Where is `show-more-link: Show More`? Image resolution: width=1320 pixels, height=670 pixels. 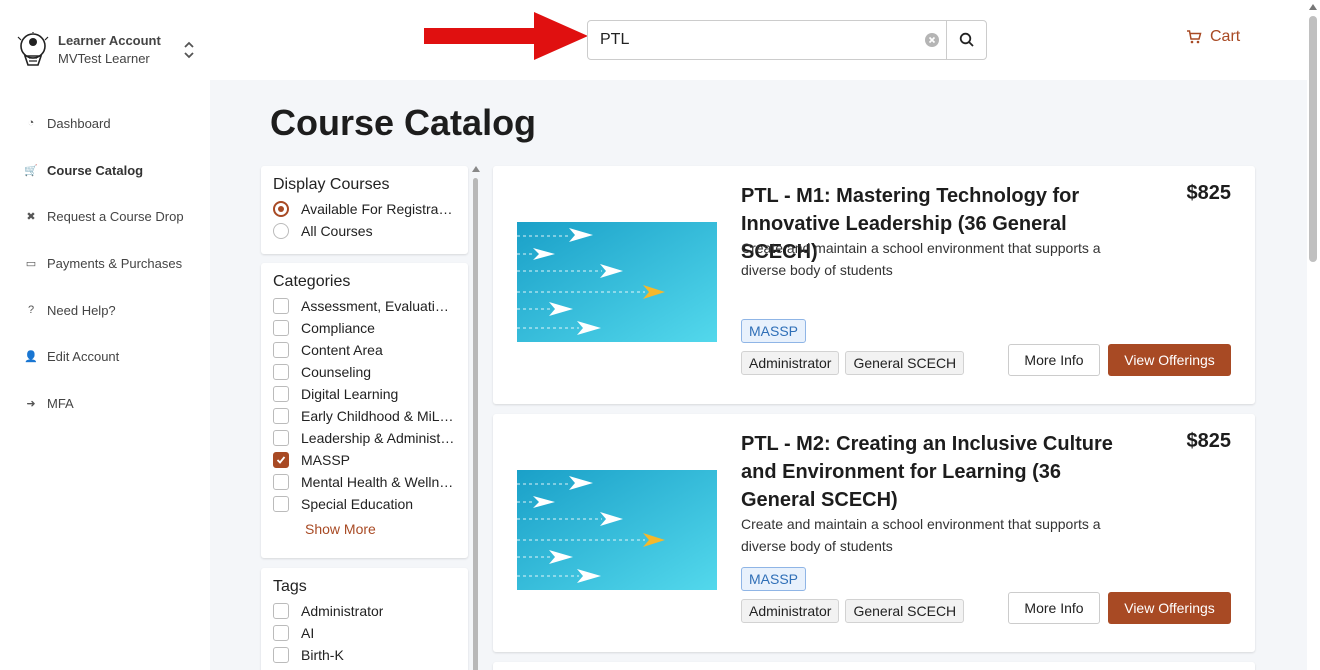
show-more-link: Show More is located at coordinates (364, 529).